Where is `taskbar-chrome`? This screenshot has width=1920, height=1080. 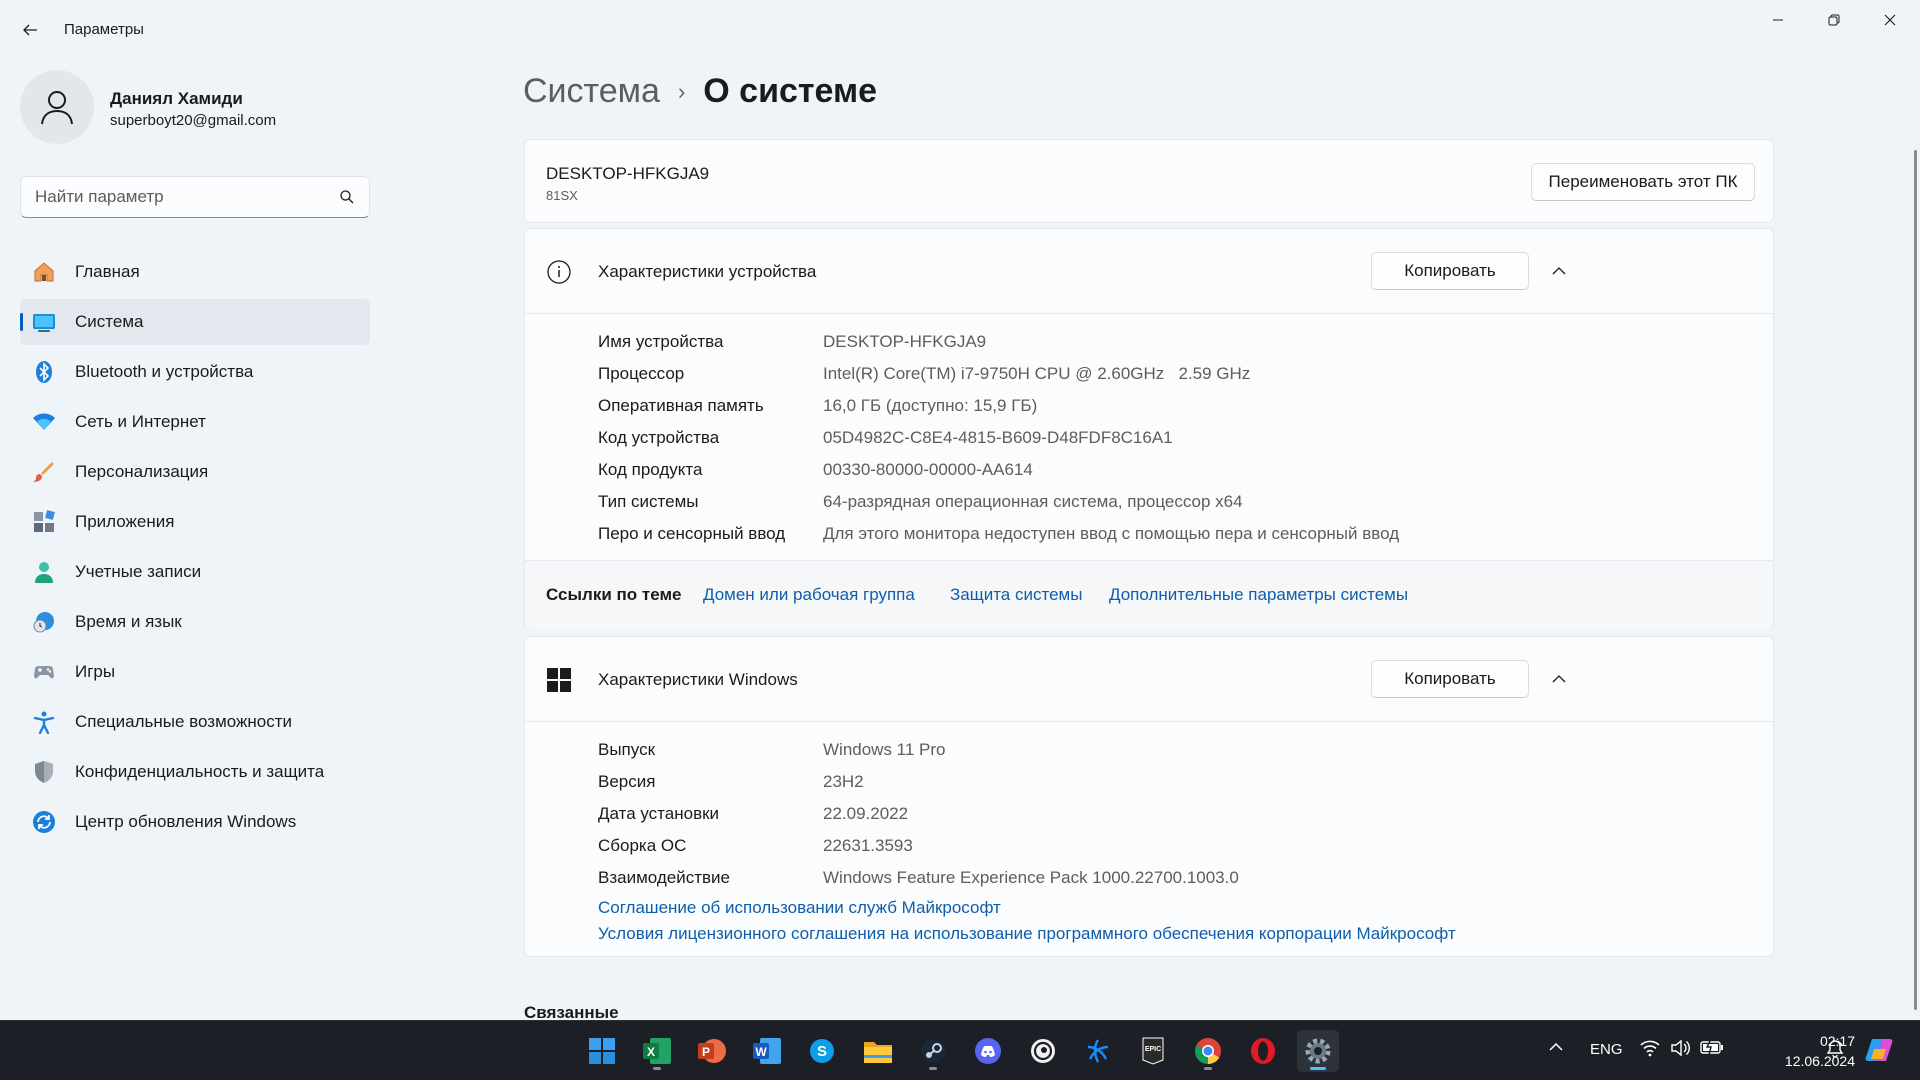
taskbar-chrome is located at coordinates (1208, 1051).